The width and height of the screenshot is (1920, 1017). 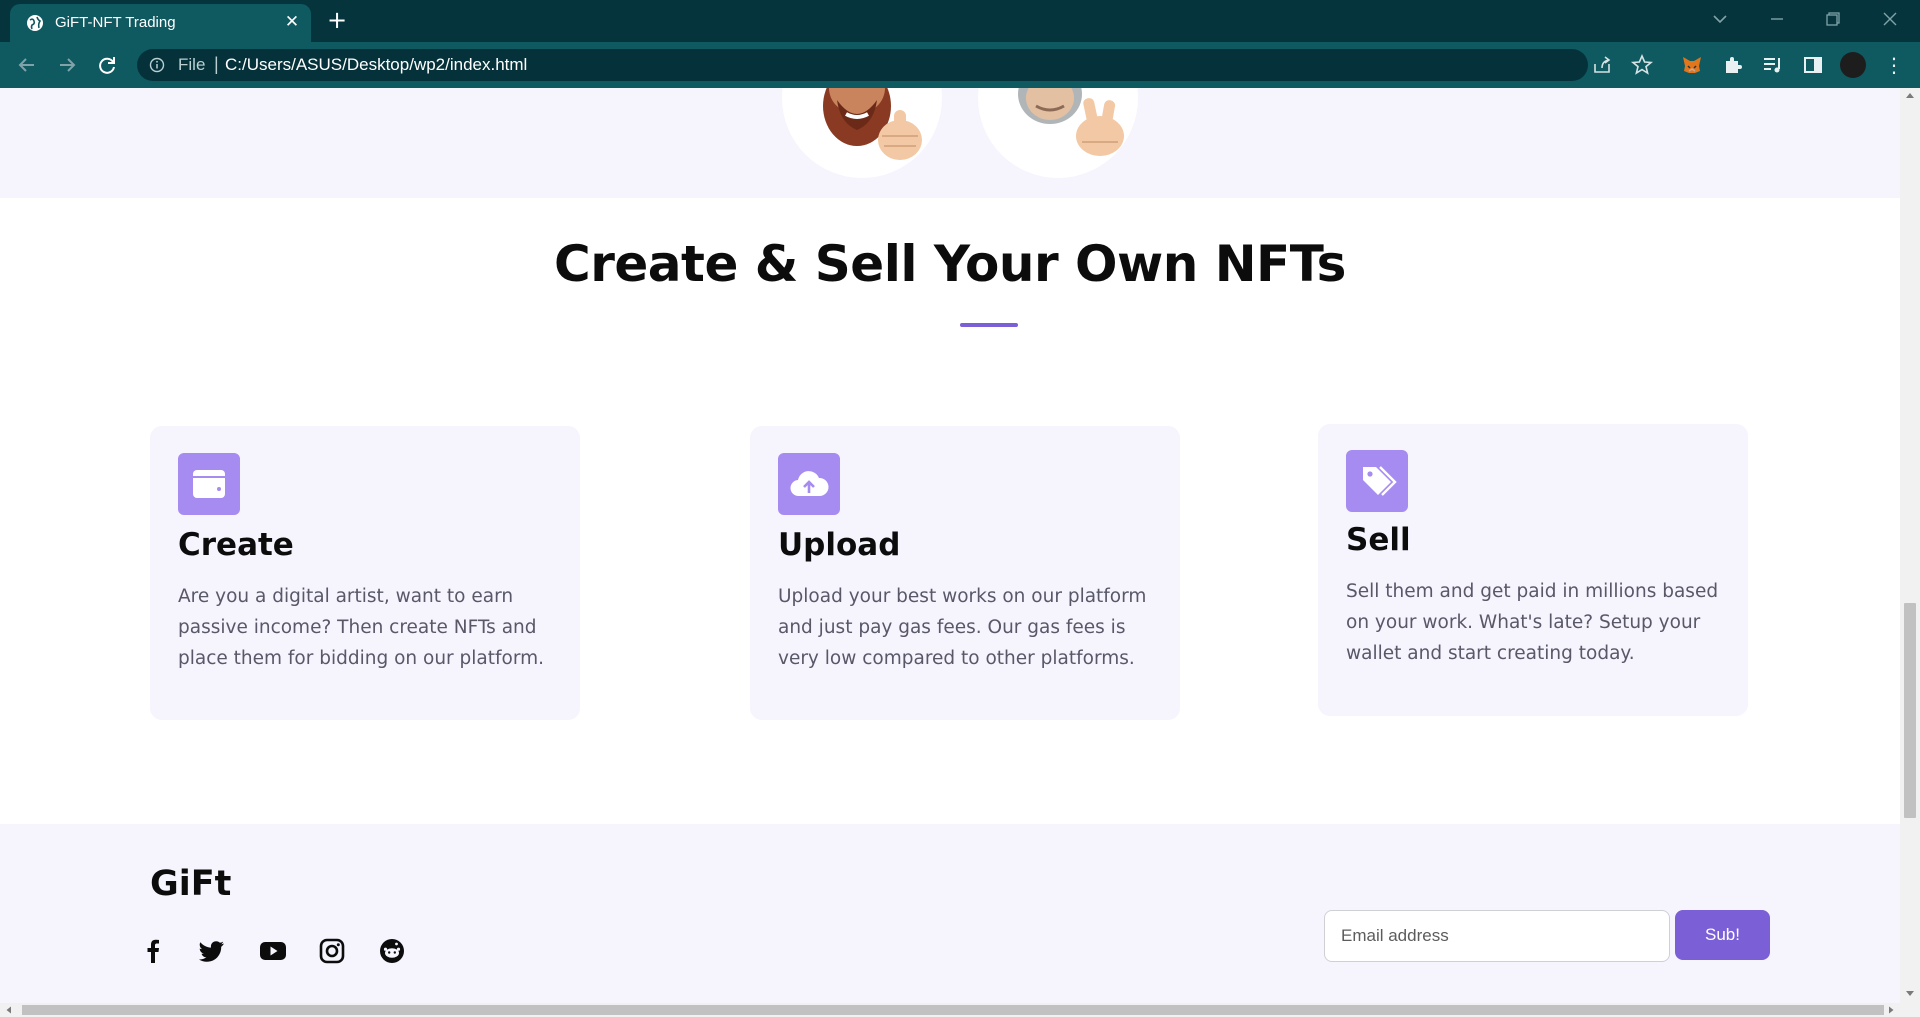 I want to click on wallet-icon, so click(x=209, y=484).